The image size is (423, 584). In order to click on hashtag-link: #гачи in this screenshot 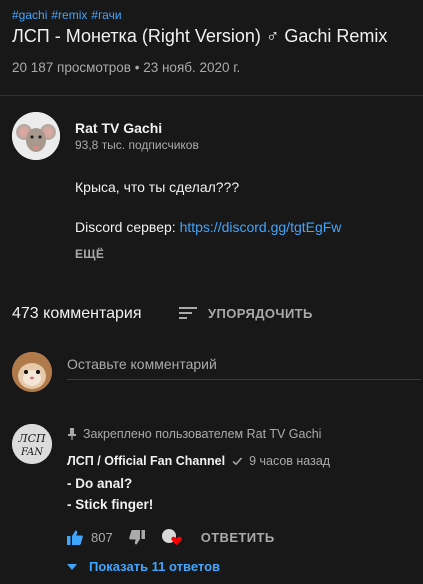, I will do `click(106, 15)`.